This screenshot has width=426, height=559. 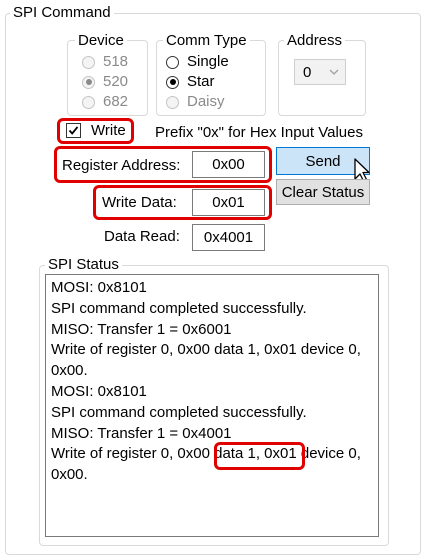 What do you see at coordinates (83, 265) in the screenshot?
I see `spi-status-title: SPI Status` at bounding box center [83, 265].